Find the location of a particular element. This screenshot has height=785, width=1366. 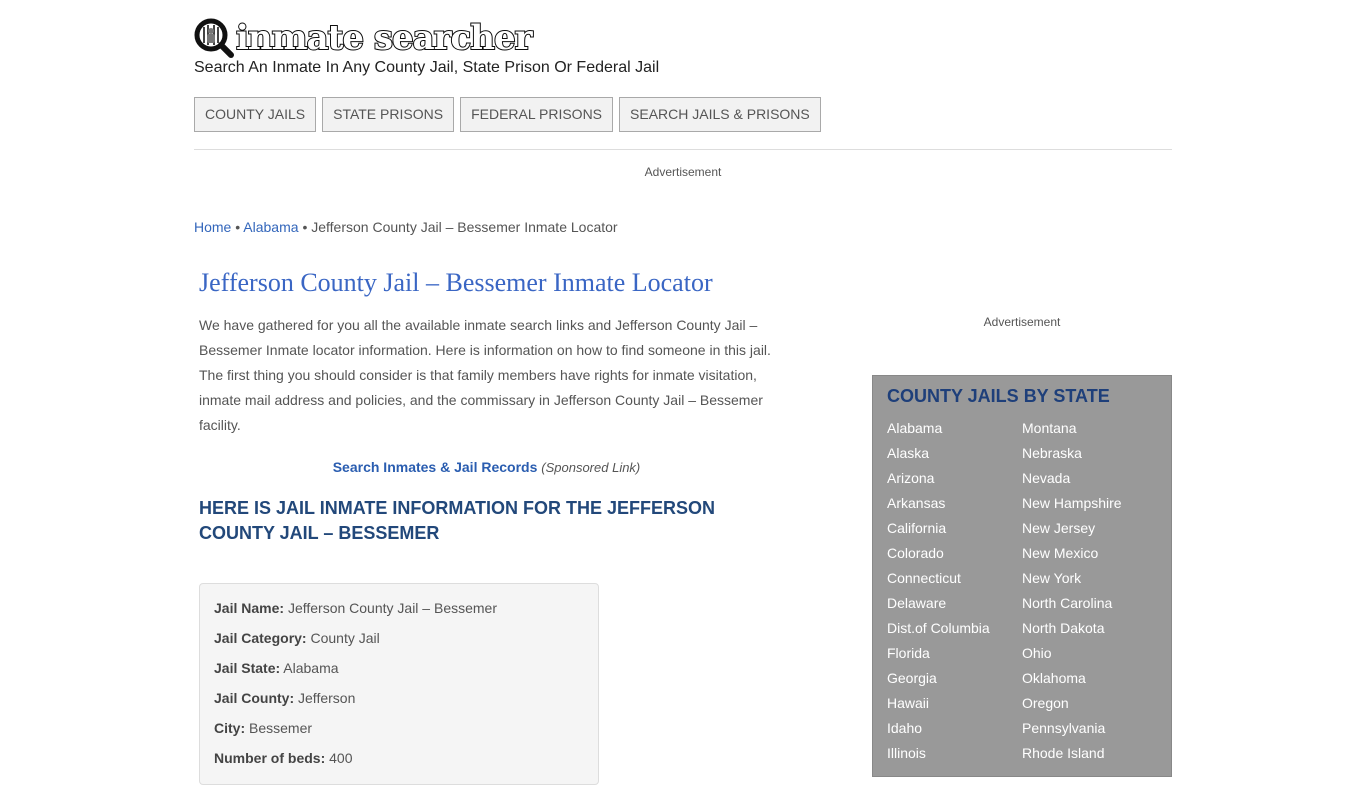

state-list-item: California is located at coordinates (938, 530).